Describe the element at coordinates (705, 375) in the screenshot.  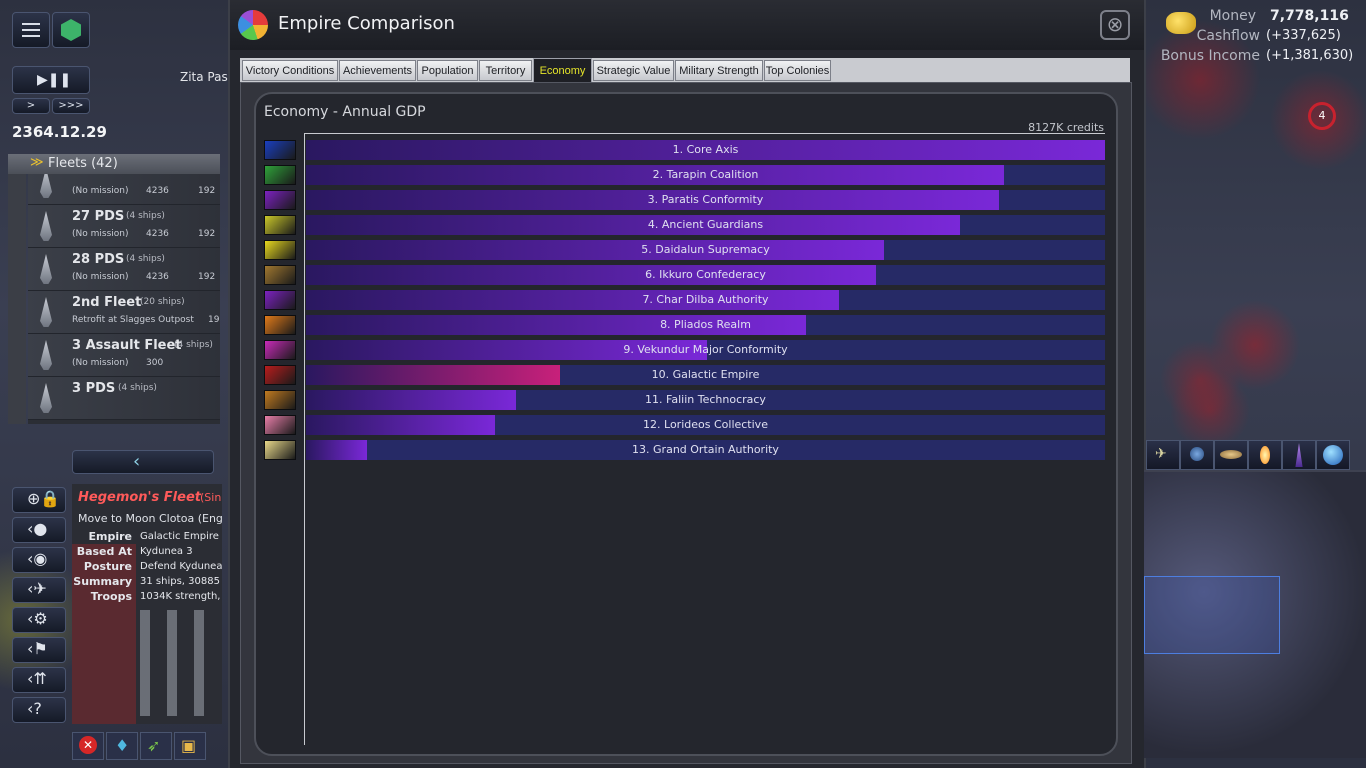
I see `bar-track: 10. Galactic Empire` at that location.